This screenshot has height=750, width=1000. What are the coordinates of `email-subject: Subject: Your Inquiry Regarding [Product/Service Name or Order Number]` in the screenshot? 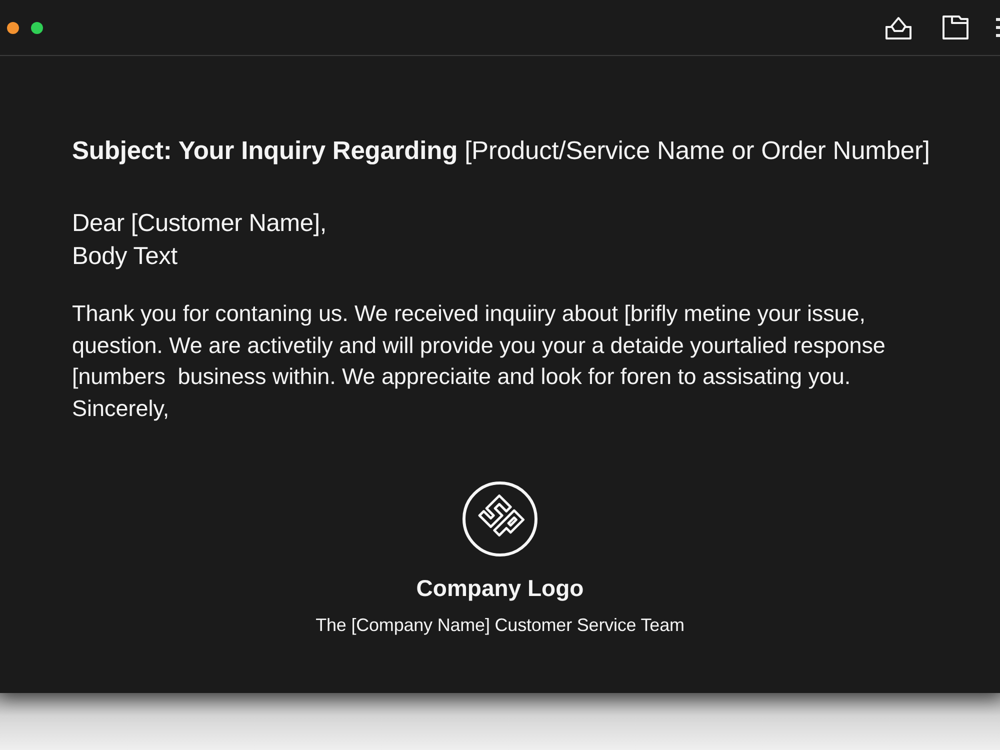 It's located at (501, 151).